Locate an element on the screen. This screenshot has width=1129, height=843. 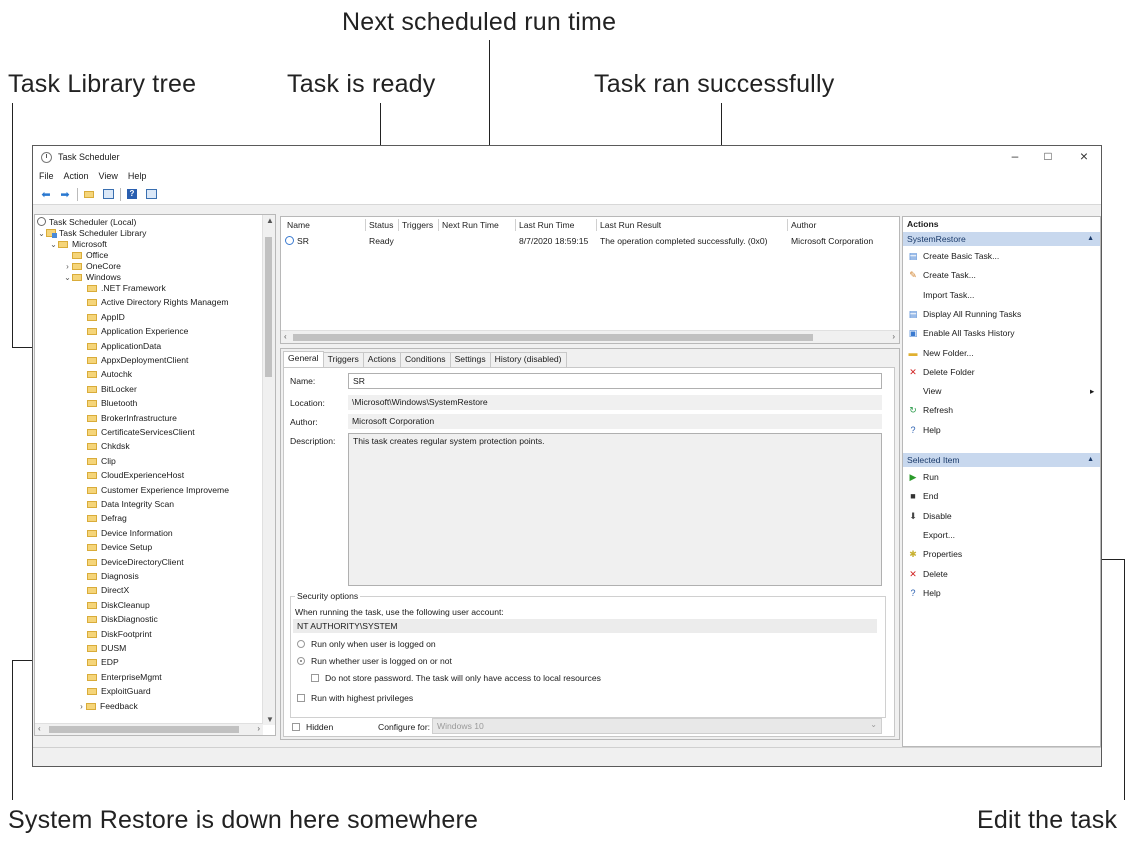
tree-library: ⌄ Task Scheduler Library is located at coordinates (91, 233).